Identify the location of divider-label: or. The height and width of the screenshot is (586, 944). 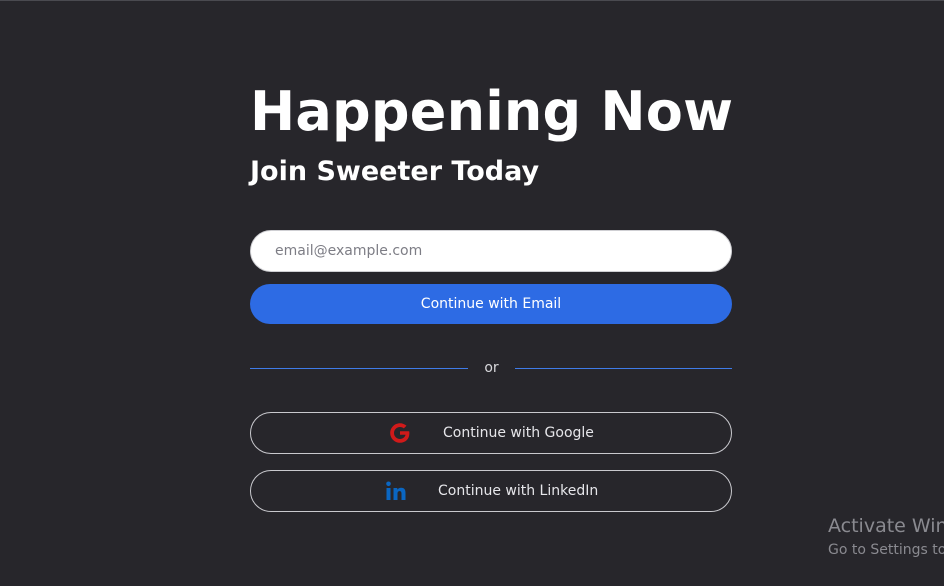
(491, 368).